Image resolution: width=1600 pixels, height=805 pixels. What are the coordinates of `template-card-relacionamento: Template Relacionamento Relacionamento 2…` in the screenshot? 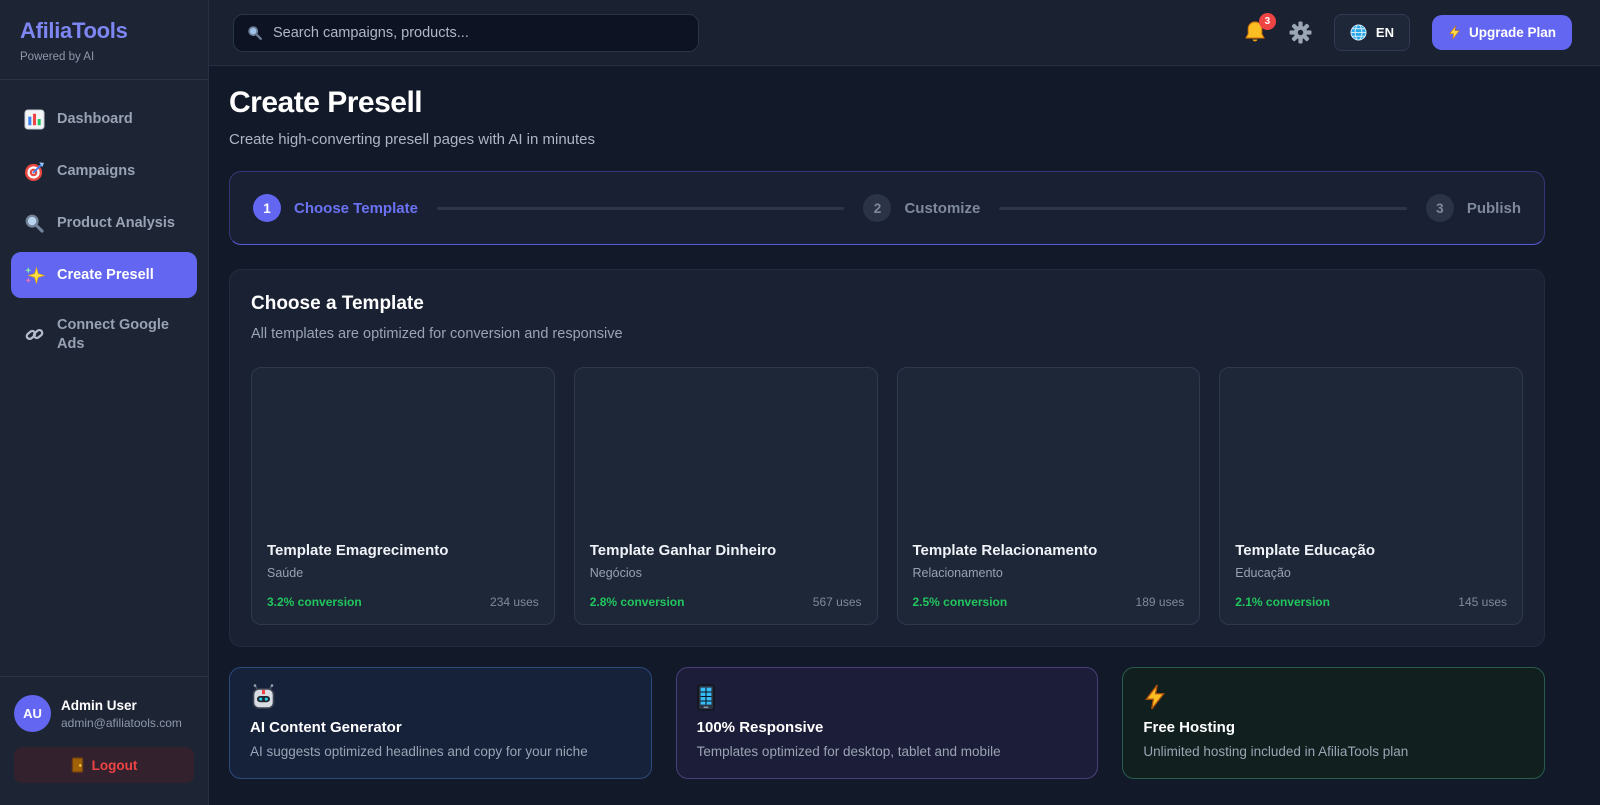 It's located at (1048, 496).